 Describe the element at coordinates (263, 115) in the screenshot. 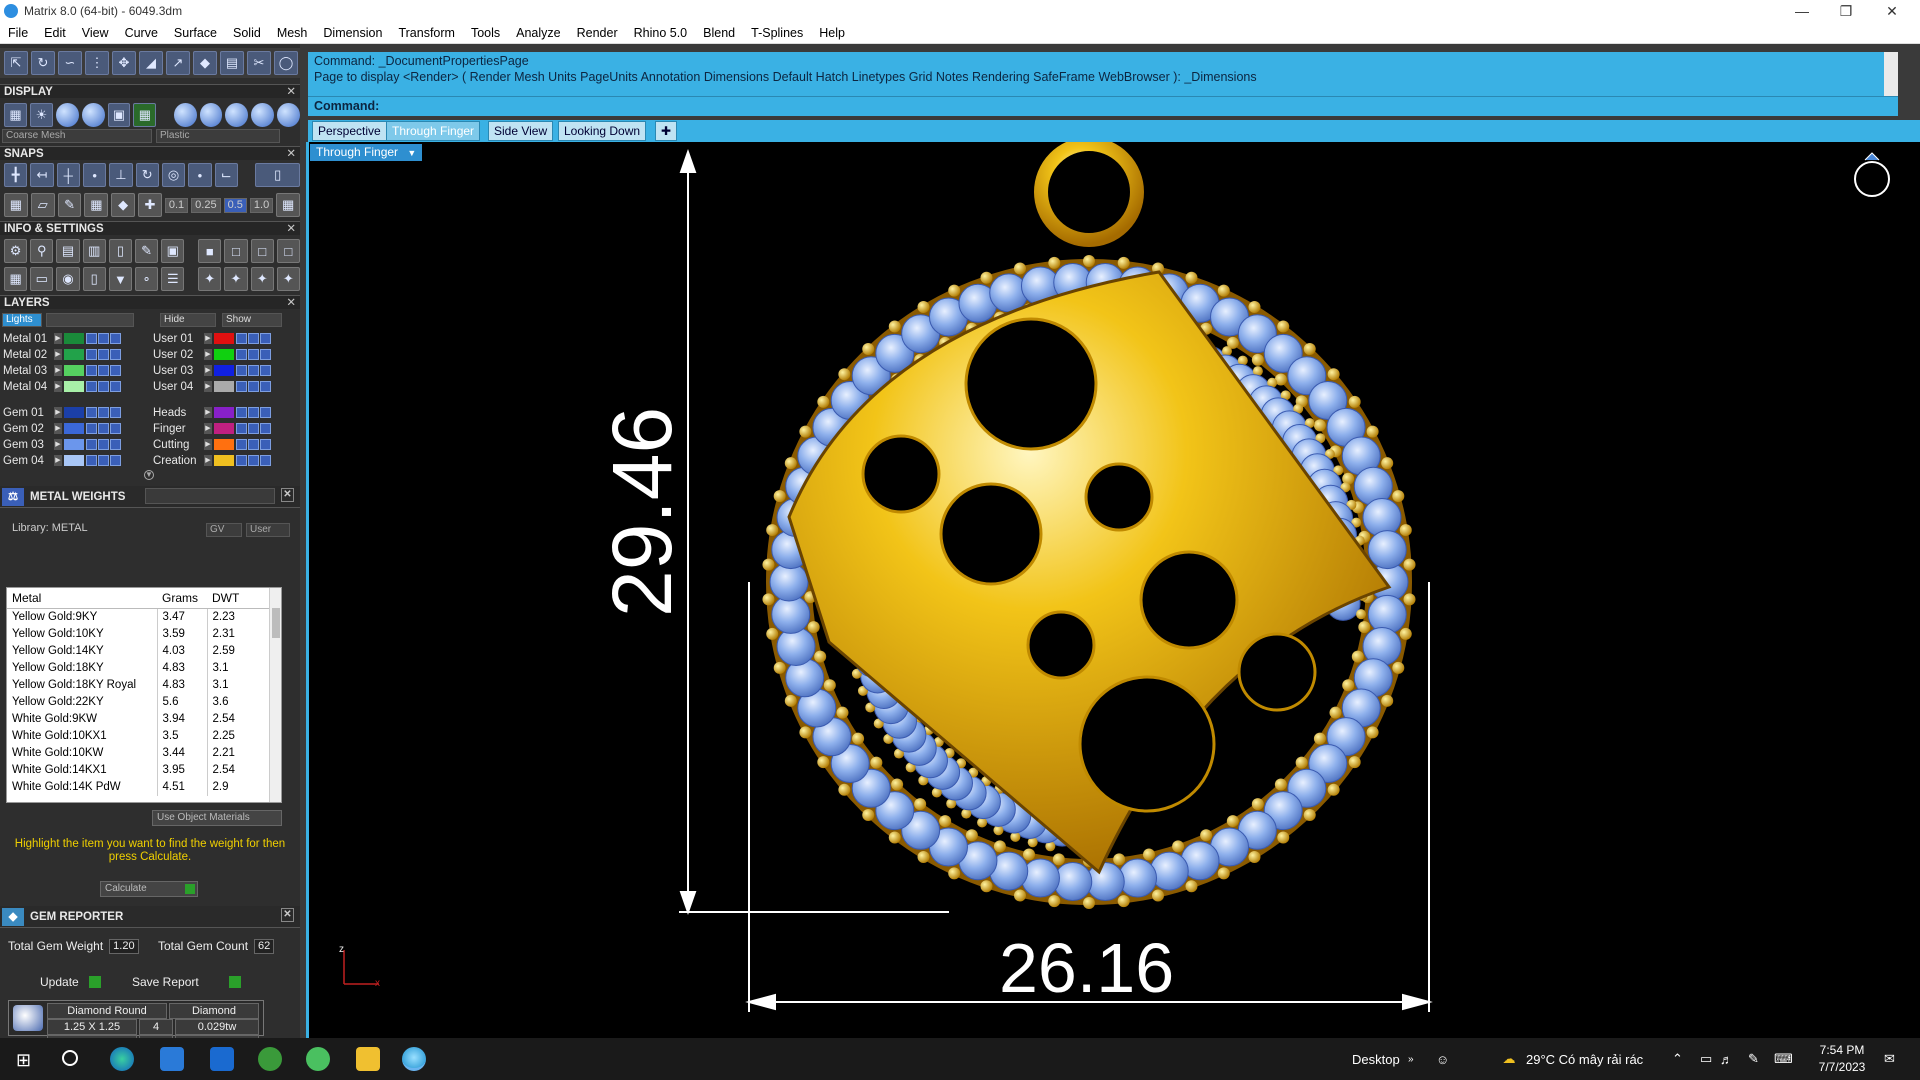

I see `material-sphere-4-icon` at that location.